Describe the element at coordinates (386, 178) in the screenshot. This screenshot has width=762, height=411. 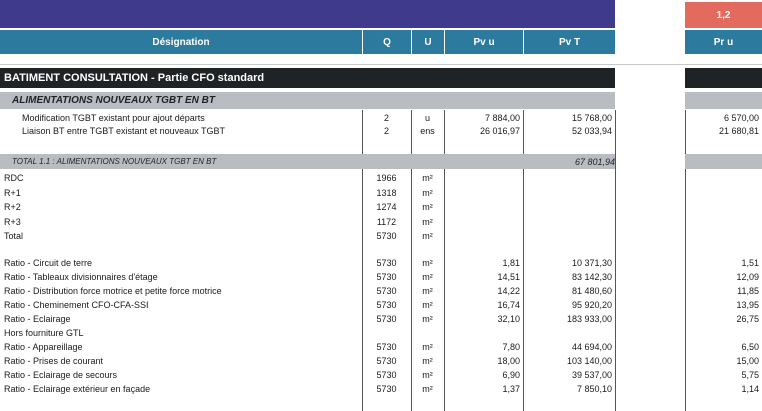
I see `surface-row-q: 1966` at that location.